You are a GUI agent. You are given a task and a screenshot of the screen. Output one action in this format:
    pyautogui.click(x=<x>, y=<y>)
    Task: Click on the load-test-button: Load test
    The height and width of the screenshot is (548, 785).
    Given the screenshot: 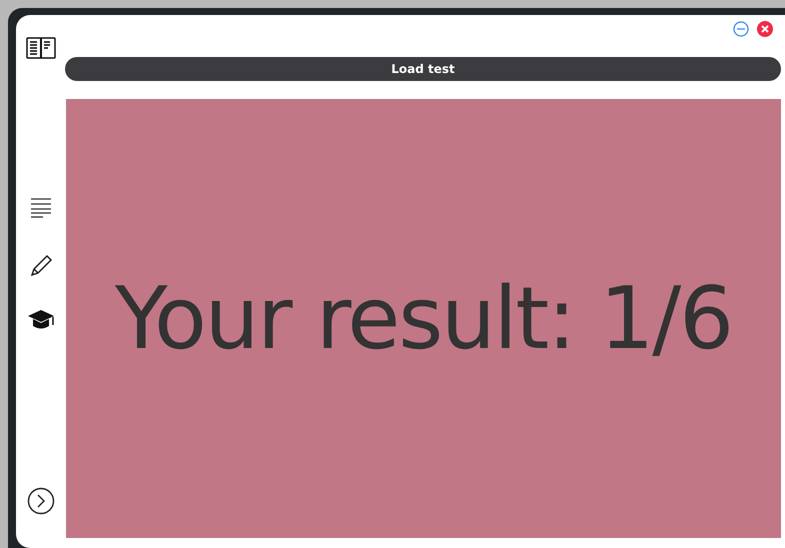 What is the action you would take?
    pyautogui.click(x=423, y=69)
    